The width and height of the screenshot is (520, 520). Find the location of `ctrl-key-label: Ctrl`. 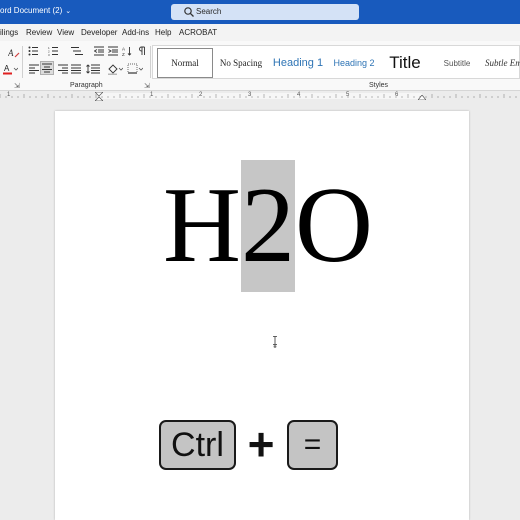

ctrl-key-label: Ctrl is located at coordinates (197, 444).